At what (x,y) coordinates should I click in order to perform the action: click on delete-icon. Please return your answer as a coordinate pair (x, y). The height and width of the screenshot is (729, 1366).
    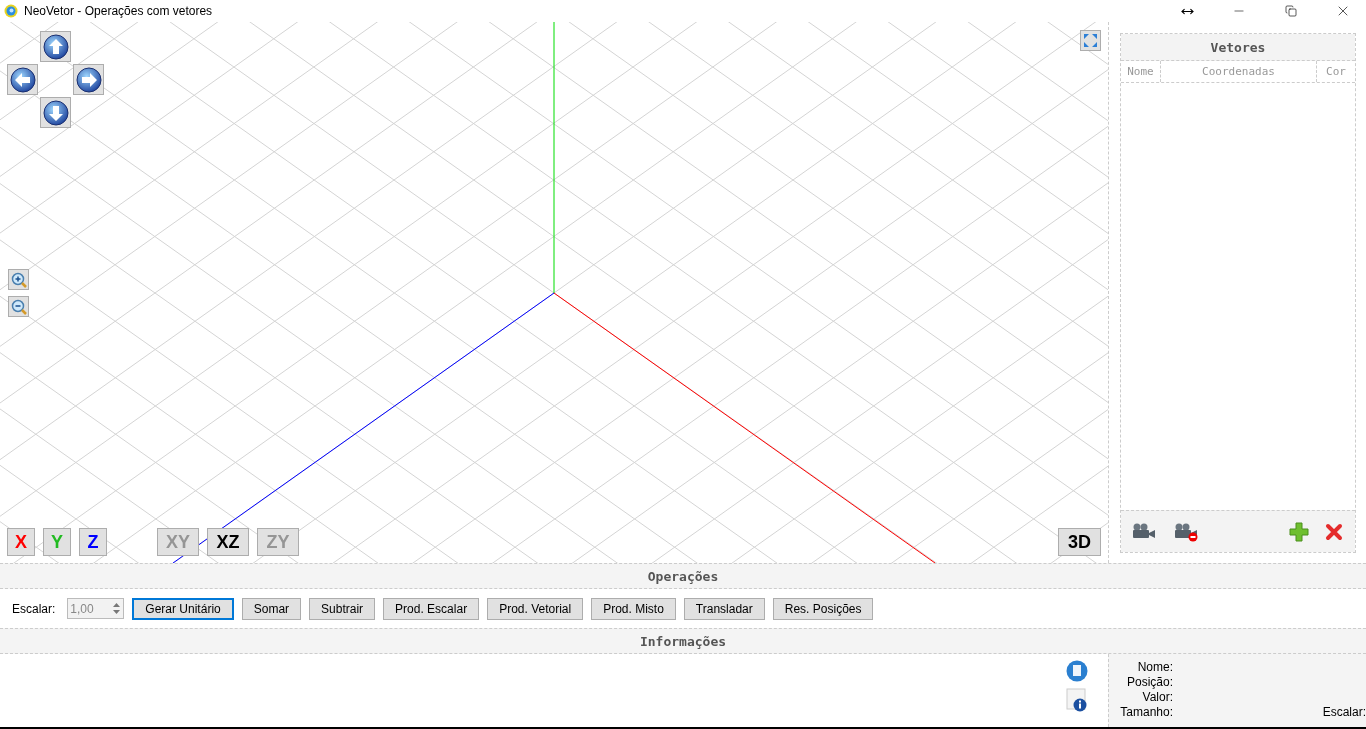
    Looking at the image, I should click on (1334, 531).